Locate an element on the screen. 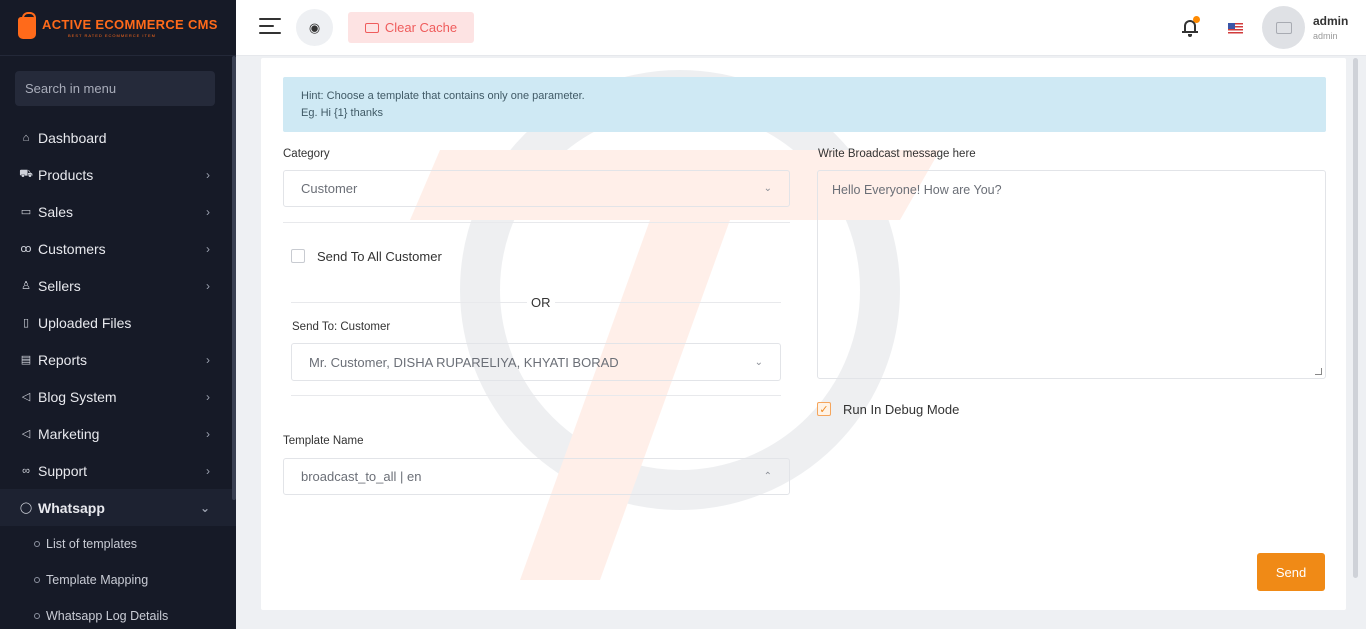  cache-icon is located at coordinates (371, 27).